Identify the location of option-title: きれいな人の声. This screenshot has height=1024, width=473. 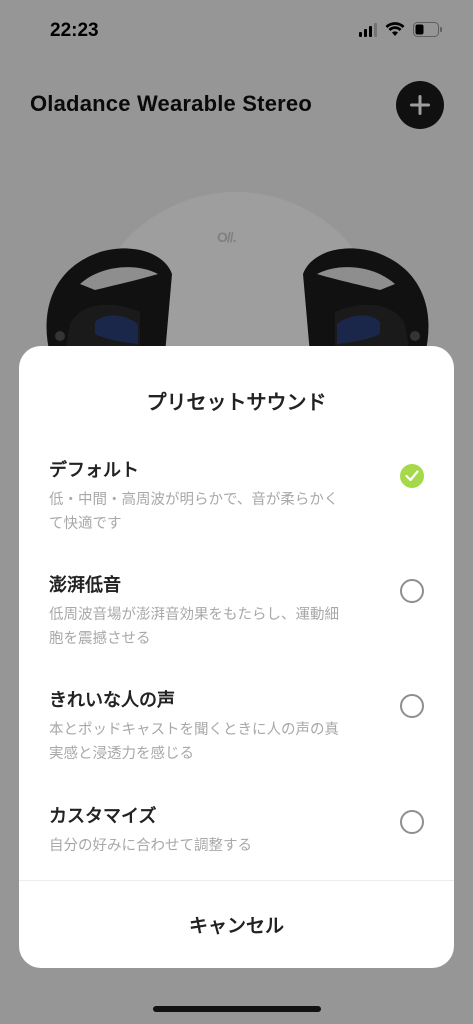
(112, 700).